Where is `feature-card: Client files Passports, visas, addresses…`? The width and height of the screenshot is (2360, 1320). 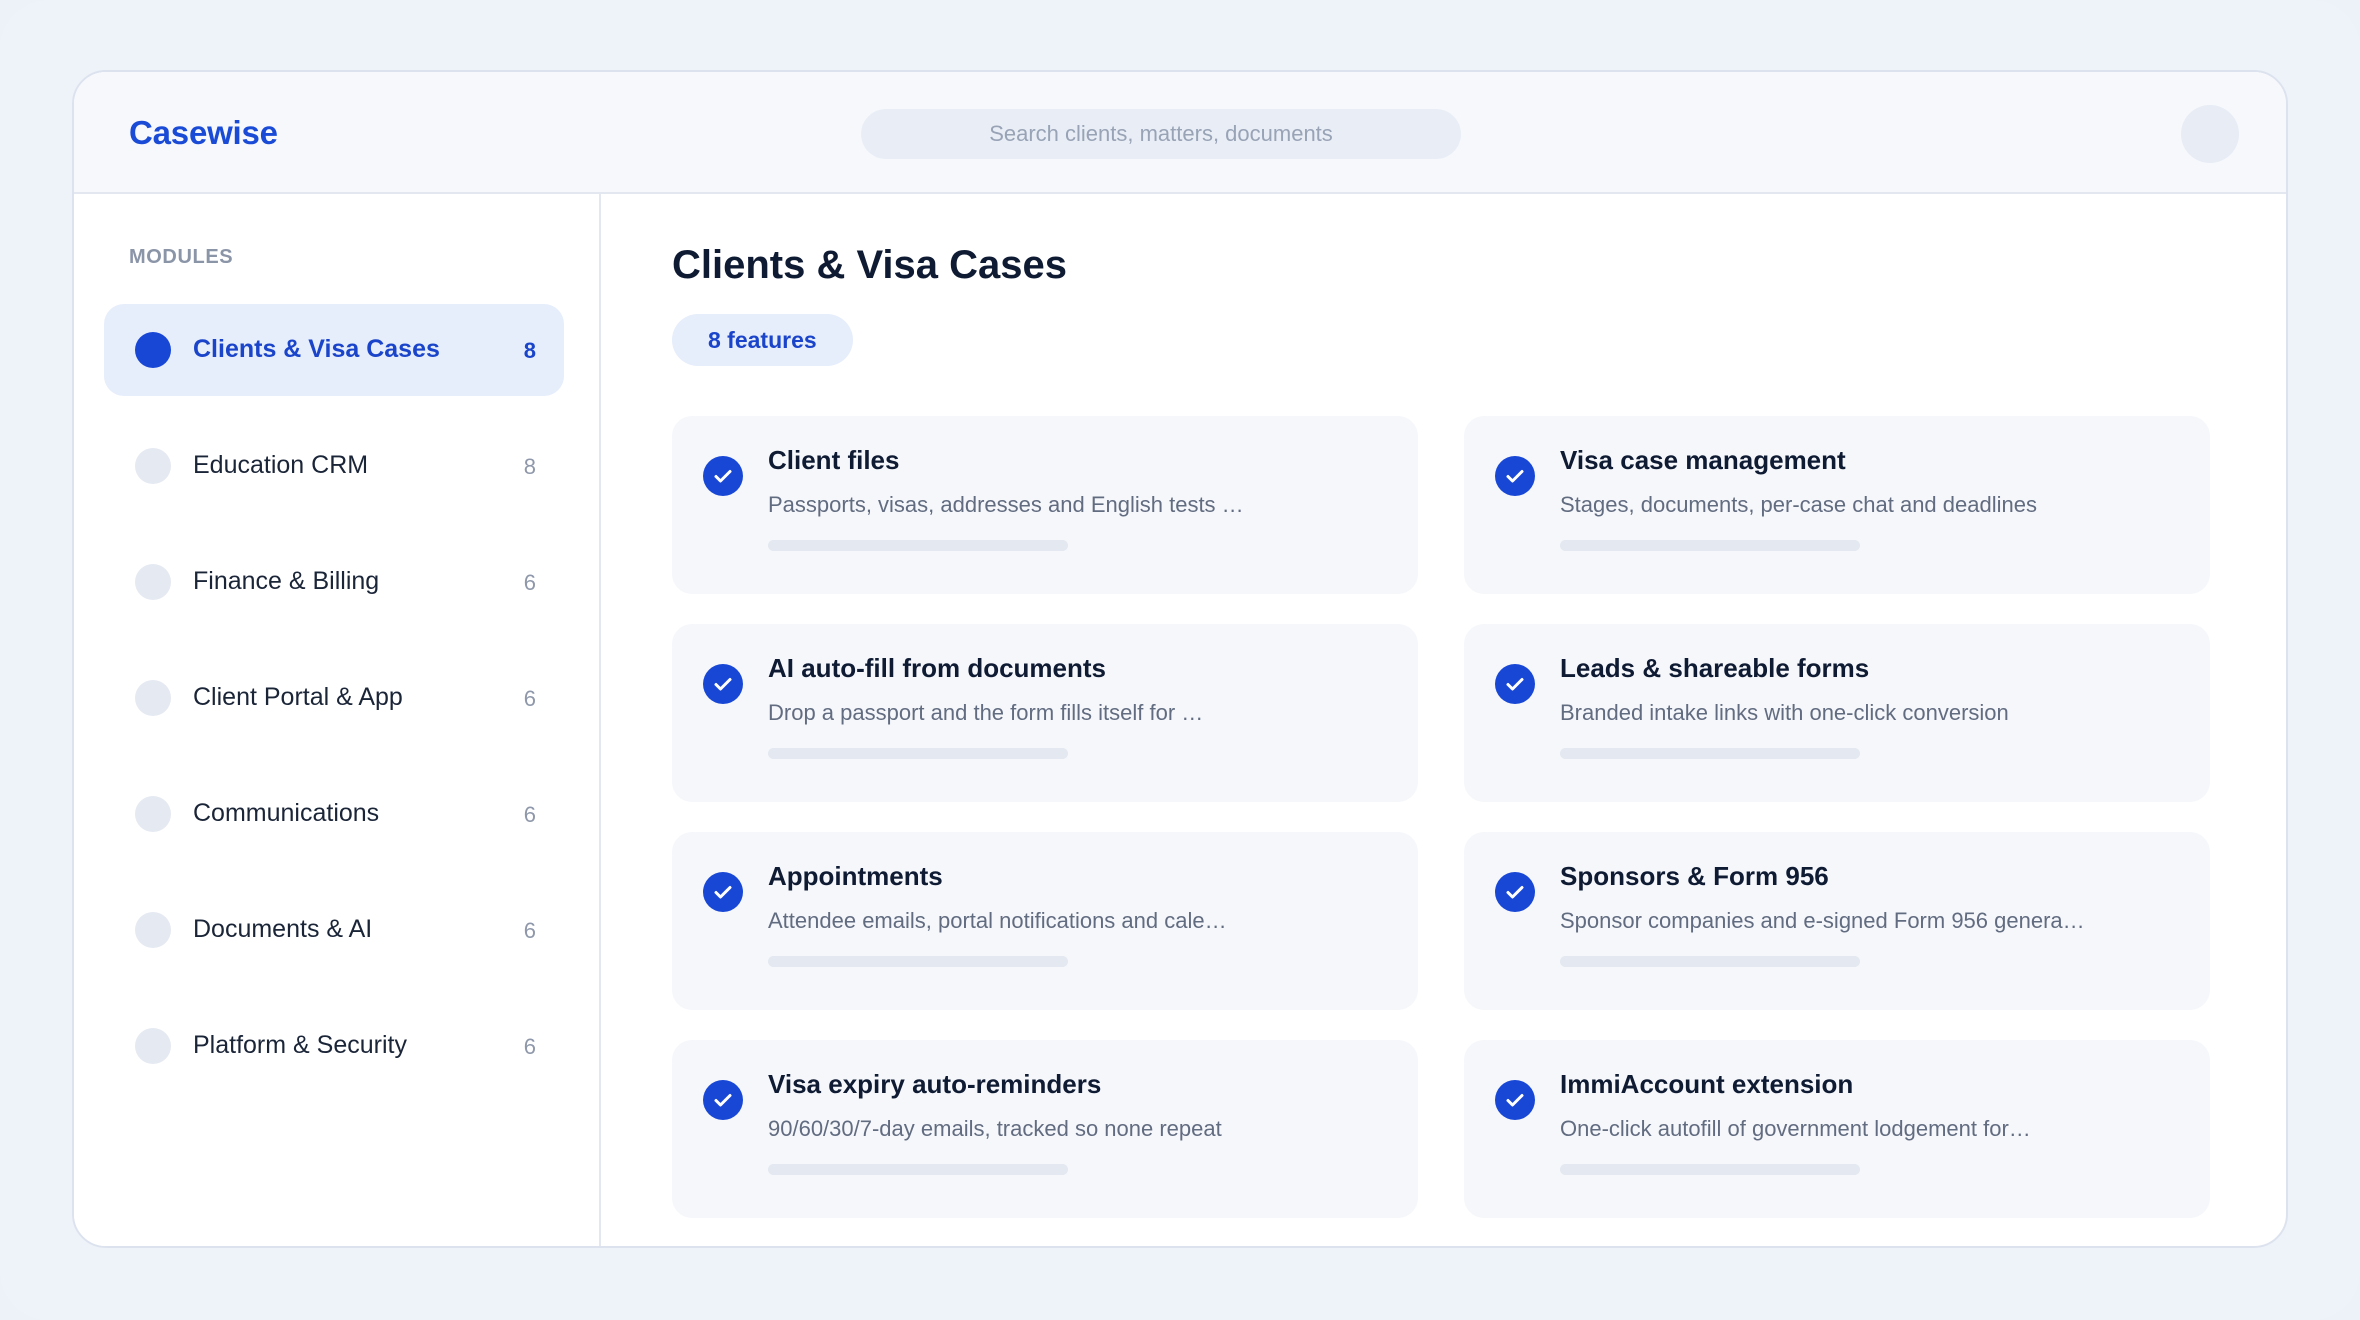 feature-card: Client files Passports, visas, addresses… is located at coordinates (1045, 505).